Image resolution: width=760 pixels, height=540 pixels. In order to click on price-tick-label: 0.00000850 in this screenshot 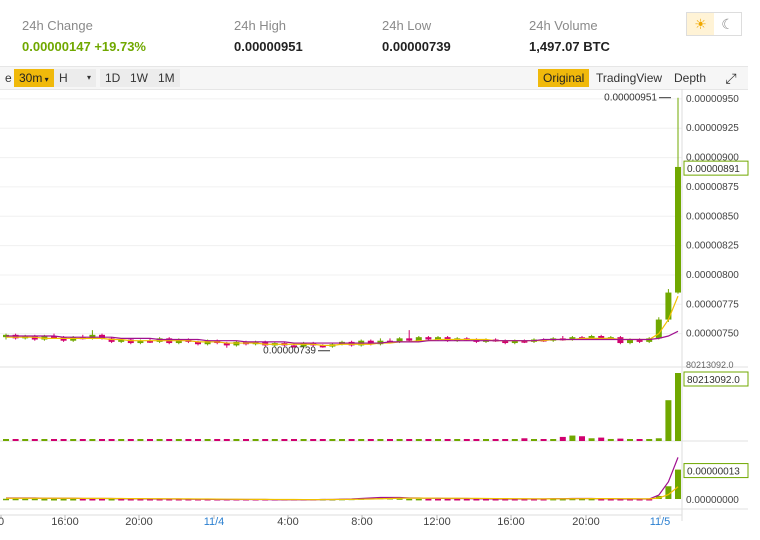, I will do `click(712, 216)`.